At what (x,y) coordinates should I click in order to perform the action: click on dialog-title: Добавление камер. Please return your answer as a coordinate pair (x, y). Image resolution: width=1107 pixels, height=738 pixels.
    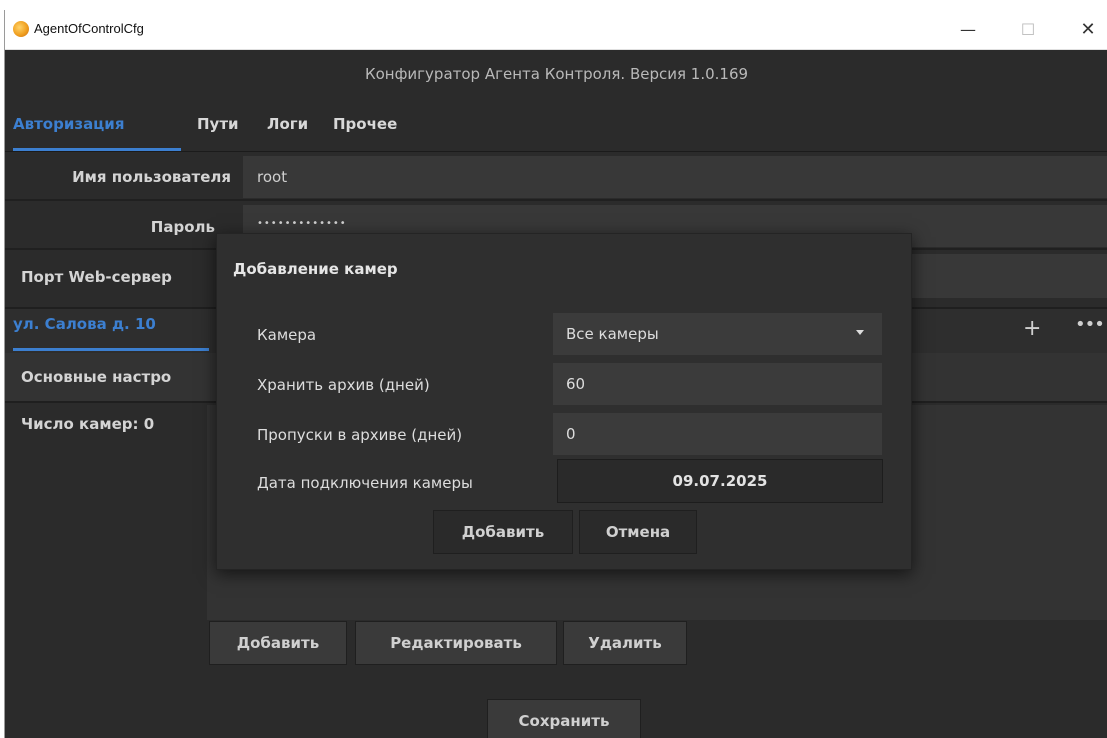
    Looking at the image, I should click on (315, 269).